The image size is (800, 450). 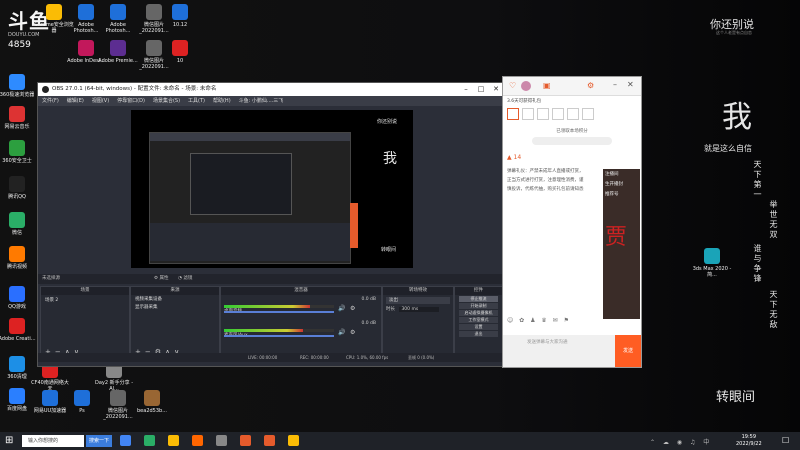 I want to click on douyu-icon, so click(x=245, y=440).